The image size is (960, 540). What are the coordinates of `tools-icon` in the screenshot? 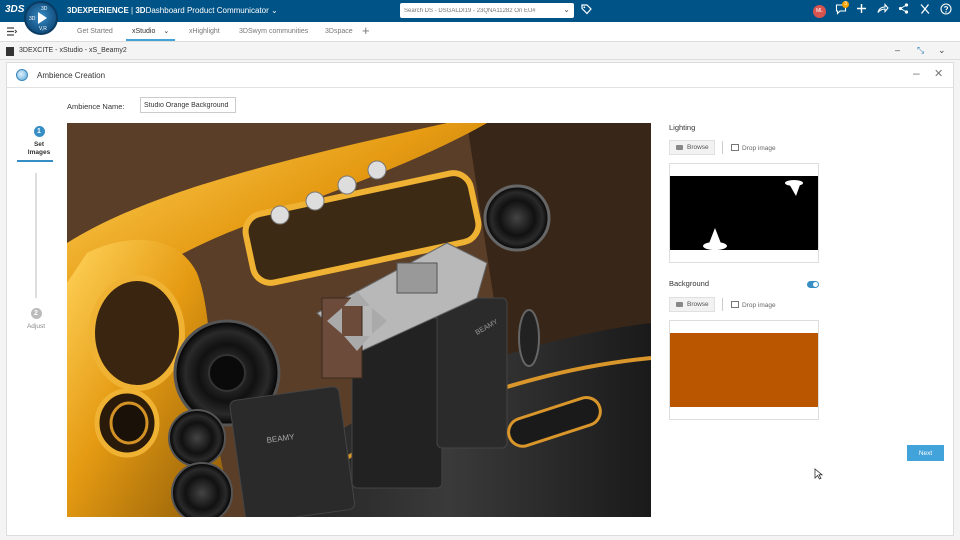 It's located at (924, 11).